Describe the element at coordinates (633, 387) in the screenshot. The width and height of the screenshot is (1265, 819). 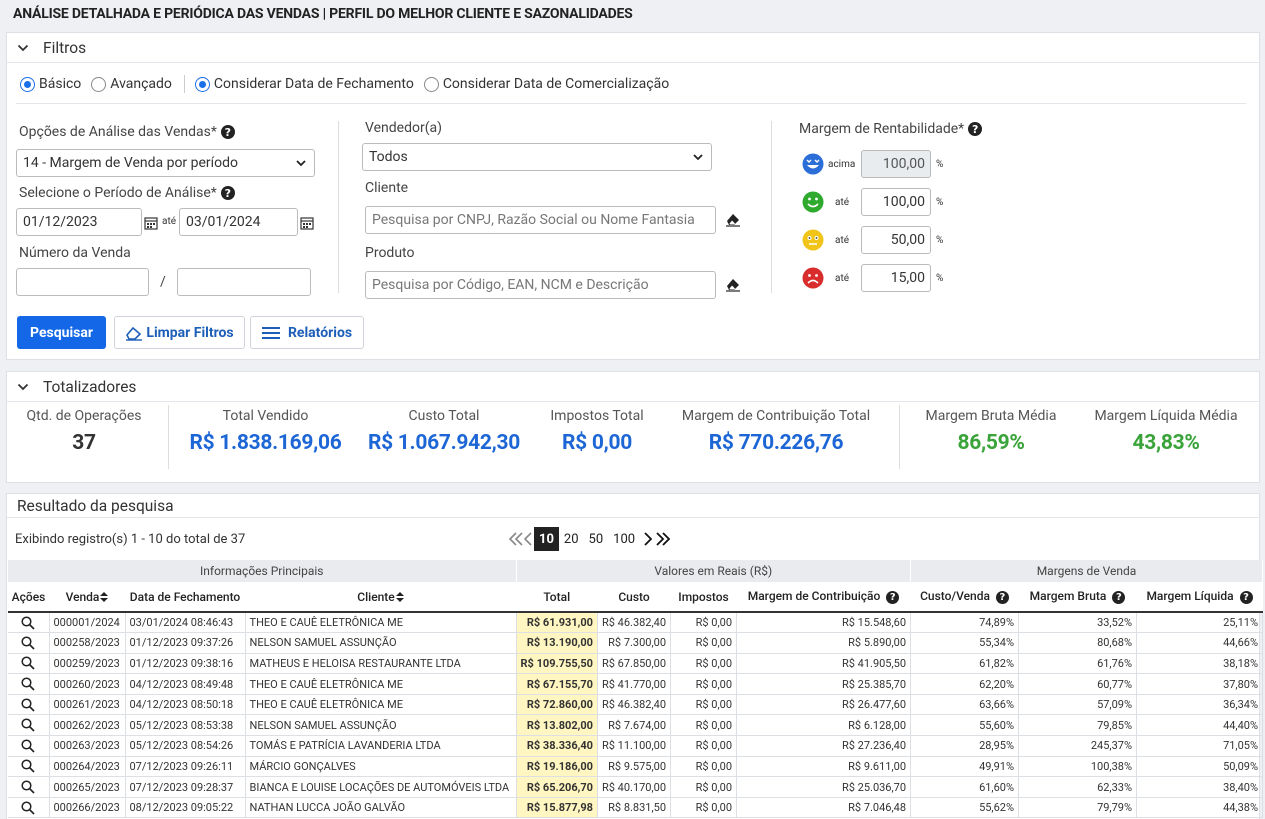
I see `totals-header: Totalizadores` at that location.